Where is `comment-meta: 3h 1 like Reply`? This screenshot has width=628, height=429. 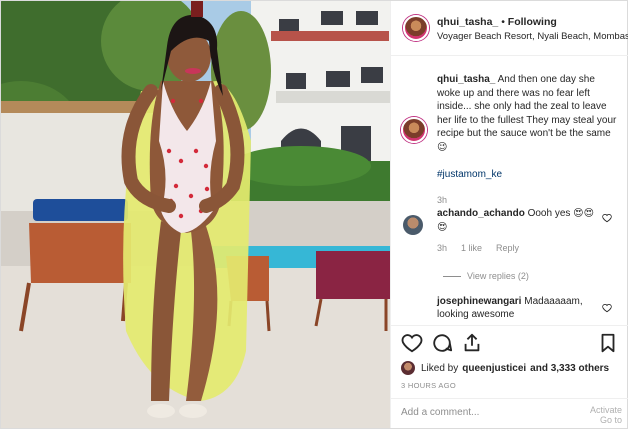
comment-meta: 3h 1 like Reply is located at coordinates (519, 248).